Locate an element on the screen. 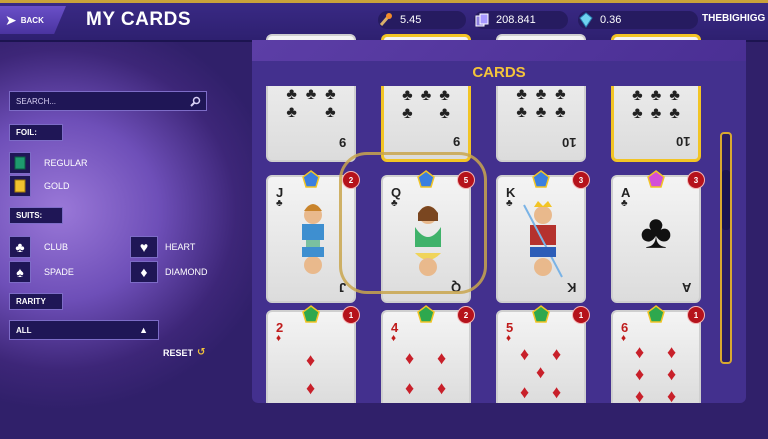  card-rank: K ♣ is located at coordinates (511, 197).